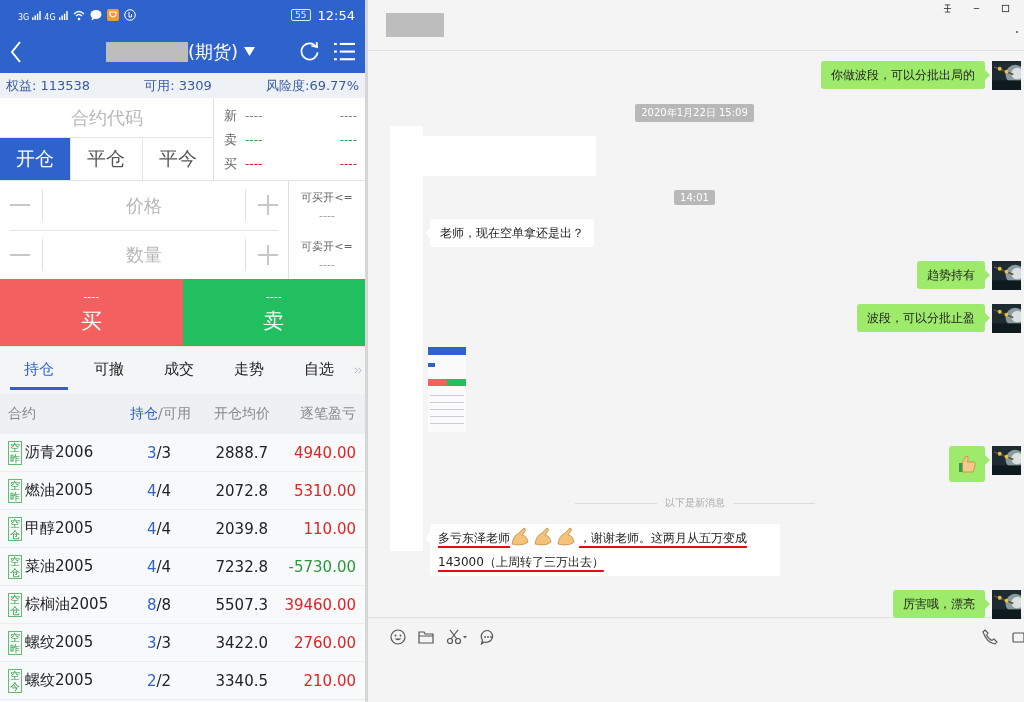 The height and width of the screenshot is (702, 1024). I want to click on position-count: 2/2, so click(159, 680).